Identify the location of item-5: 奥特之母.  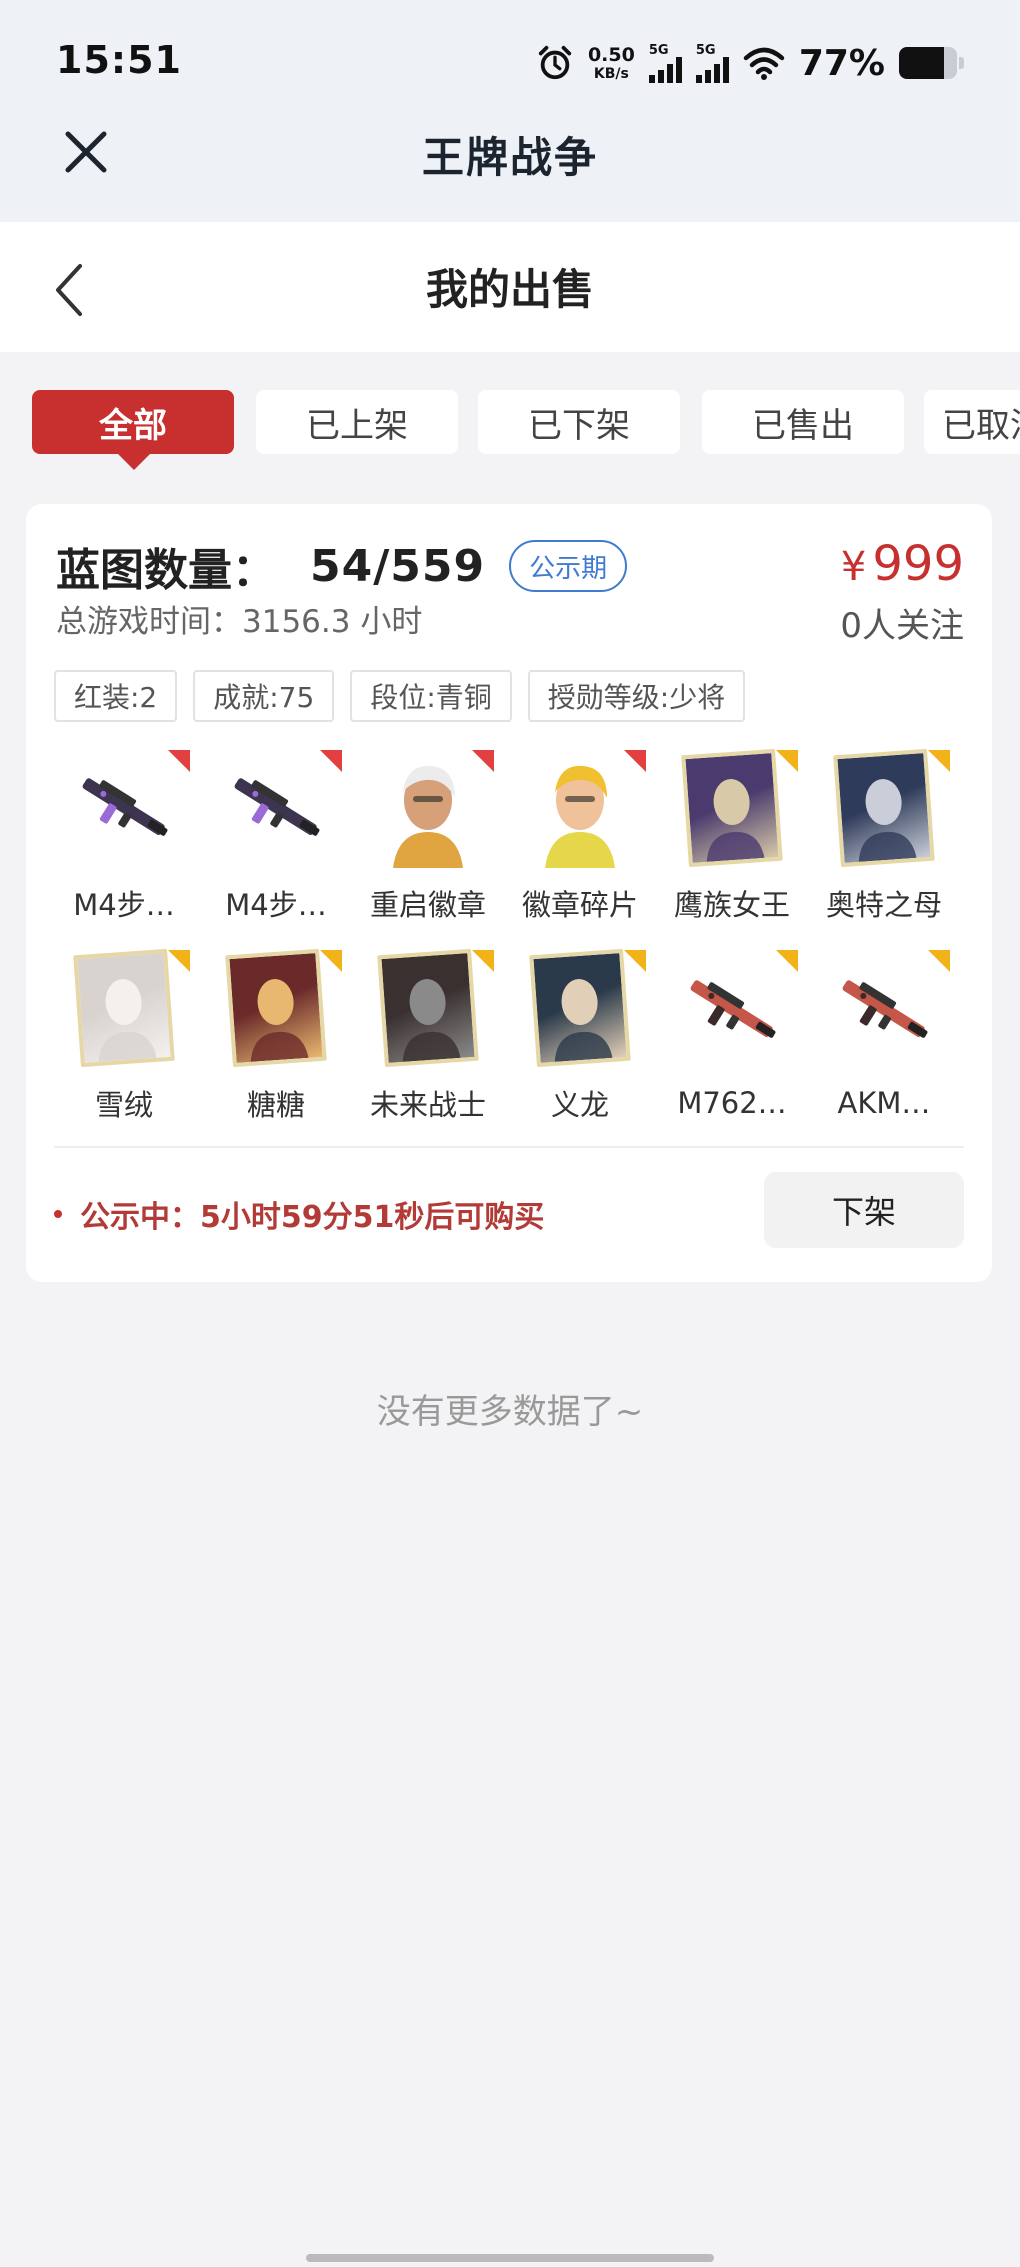
(884, 836).